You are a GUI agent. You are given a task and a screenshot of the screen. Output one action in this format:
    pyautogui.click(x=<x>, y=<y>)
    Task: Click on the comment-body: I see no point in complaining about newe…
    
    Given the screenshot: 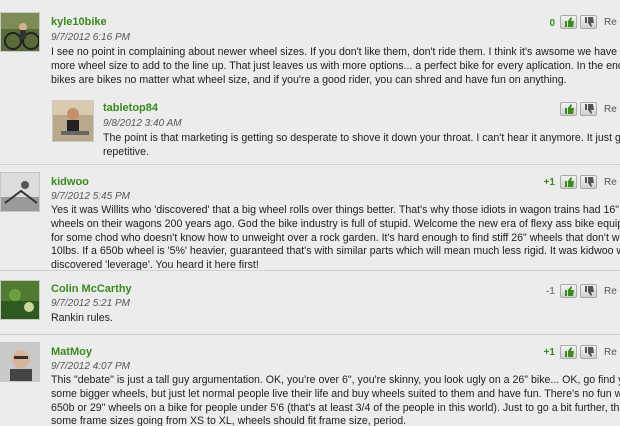 What is the action you would take?
    pyautogui.click(x=335, y=66)
    